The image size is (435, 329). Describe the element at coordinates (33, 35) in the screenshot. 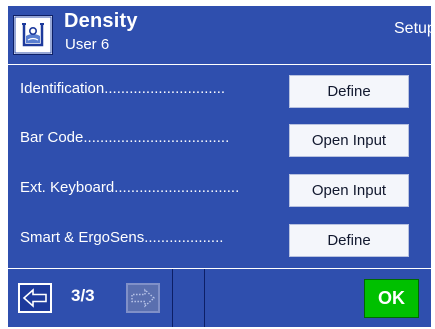

I see `density-beaker-icon` at that location.